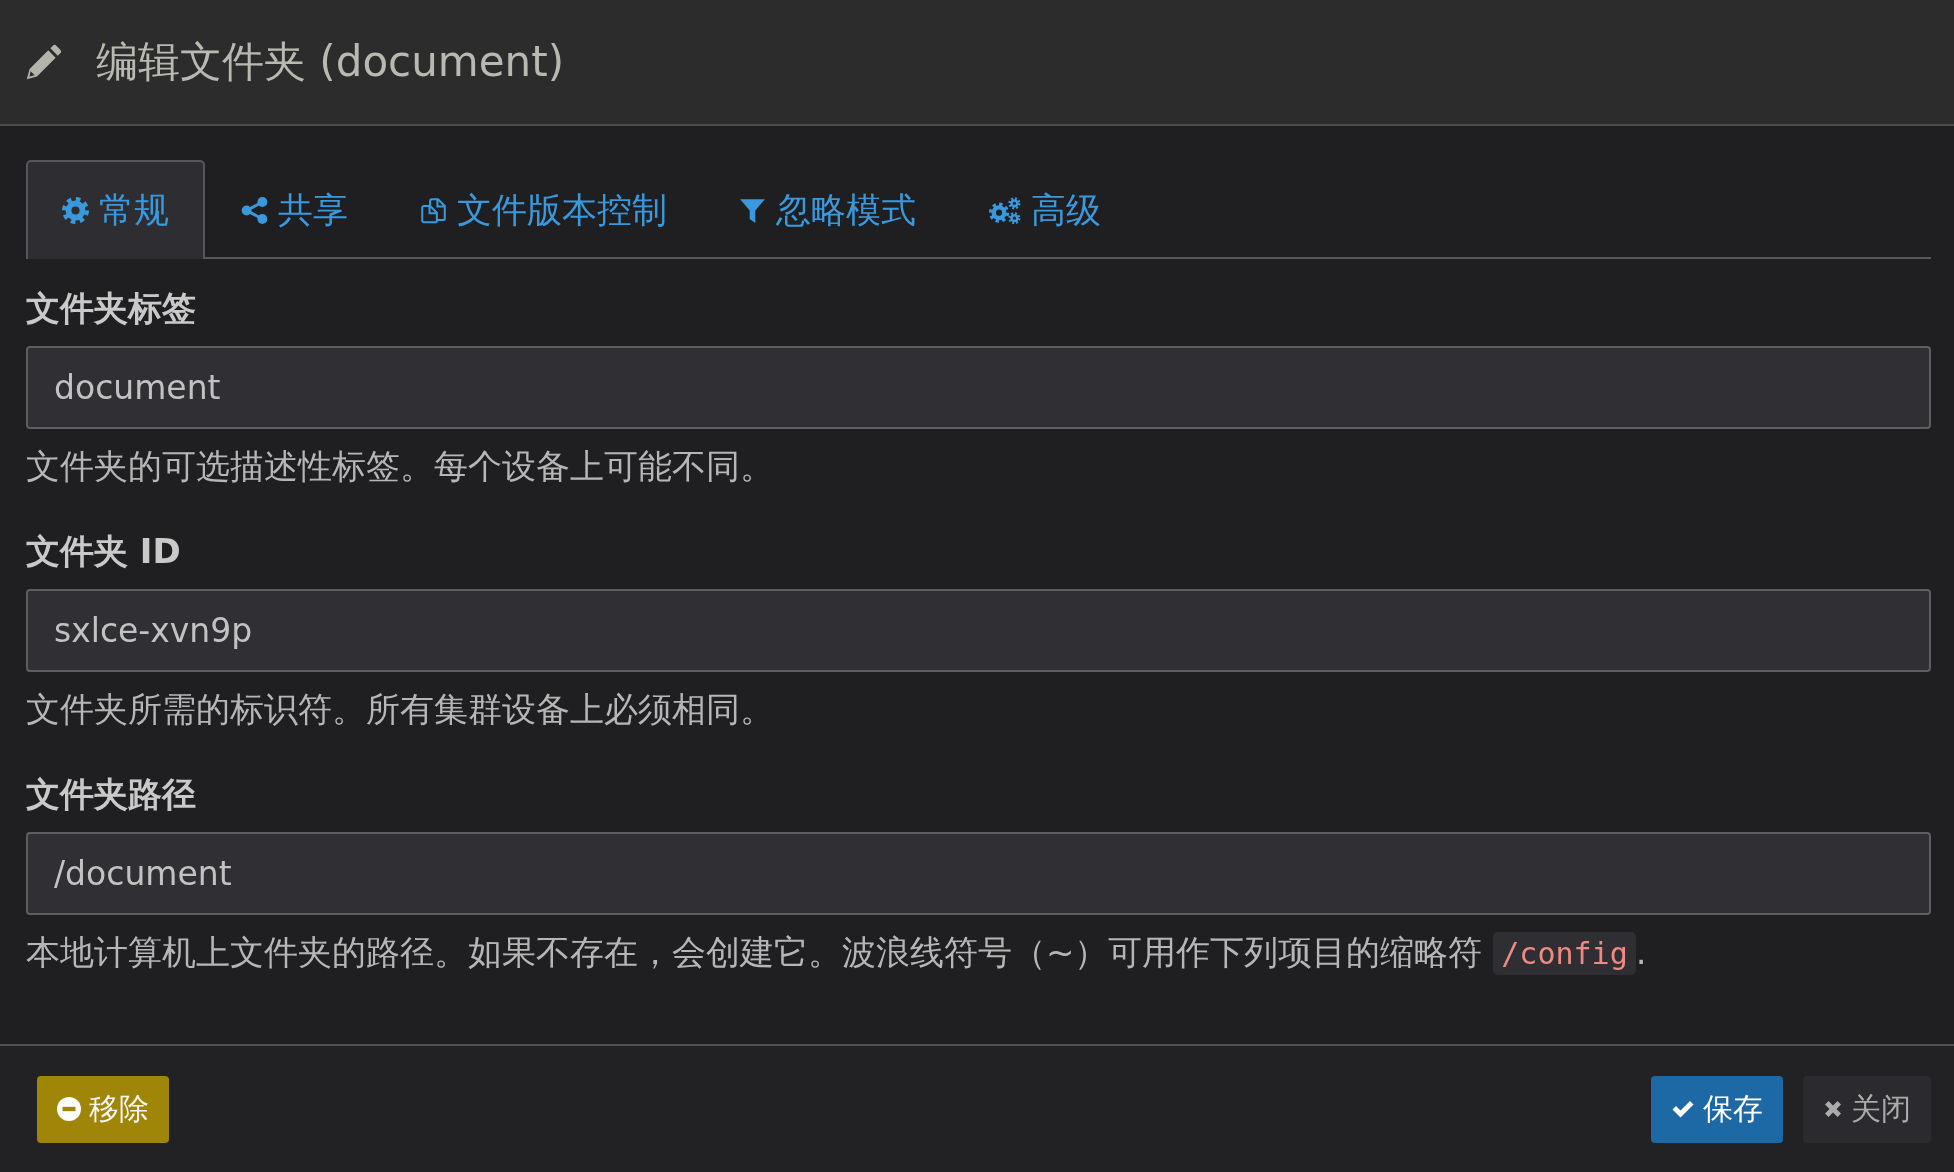  Describe the element at coordinates (978, 387) in the screenshot. I see `input-field: document` at that location.